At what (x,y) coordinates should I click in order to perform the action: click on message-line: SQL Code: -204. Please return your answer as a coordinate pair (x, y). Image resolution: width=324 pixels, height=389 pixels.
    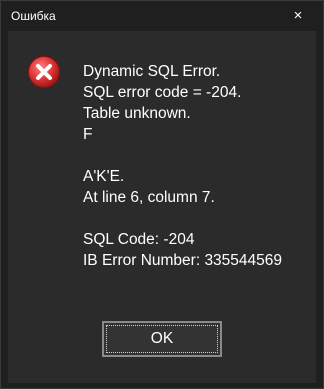
    Looking at the image, I should click on (139, 239).